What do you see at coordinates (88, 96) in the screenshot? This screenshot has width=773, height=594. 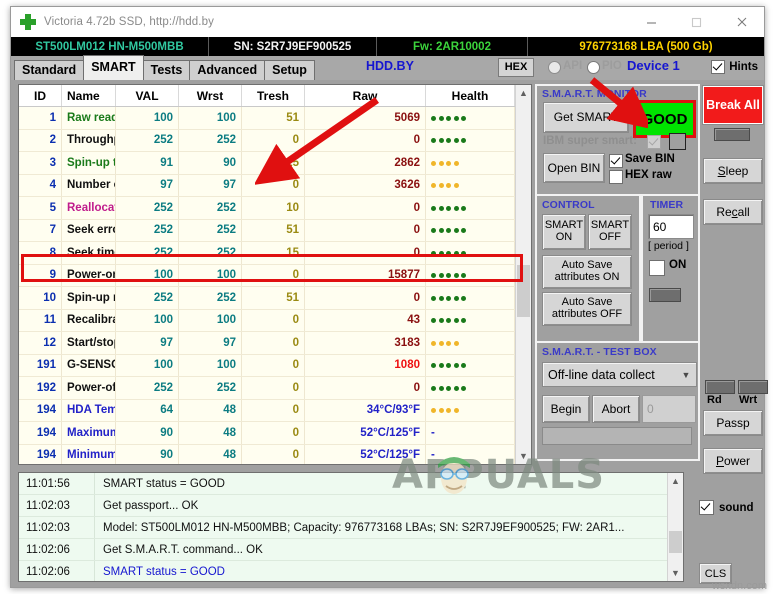 I see `column-header-name: Name` at bounding box center [88, 96].